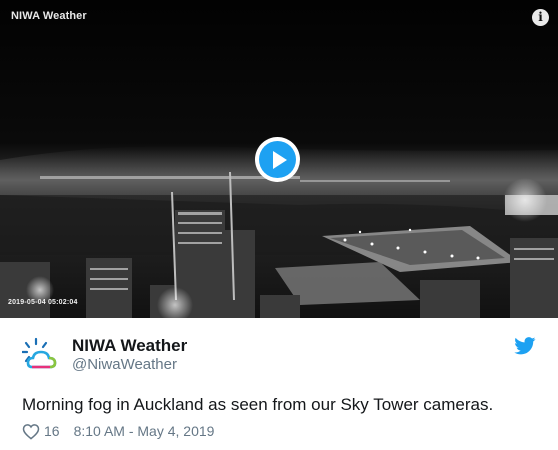  I want to click on tweet-datetime: 8:10 AM - May 4, 2019, so click(144, 431).